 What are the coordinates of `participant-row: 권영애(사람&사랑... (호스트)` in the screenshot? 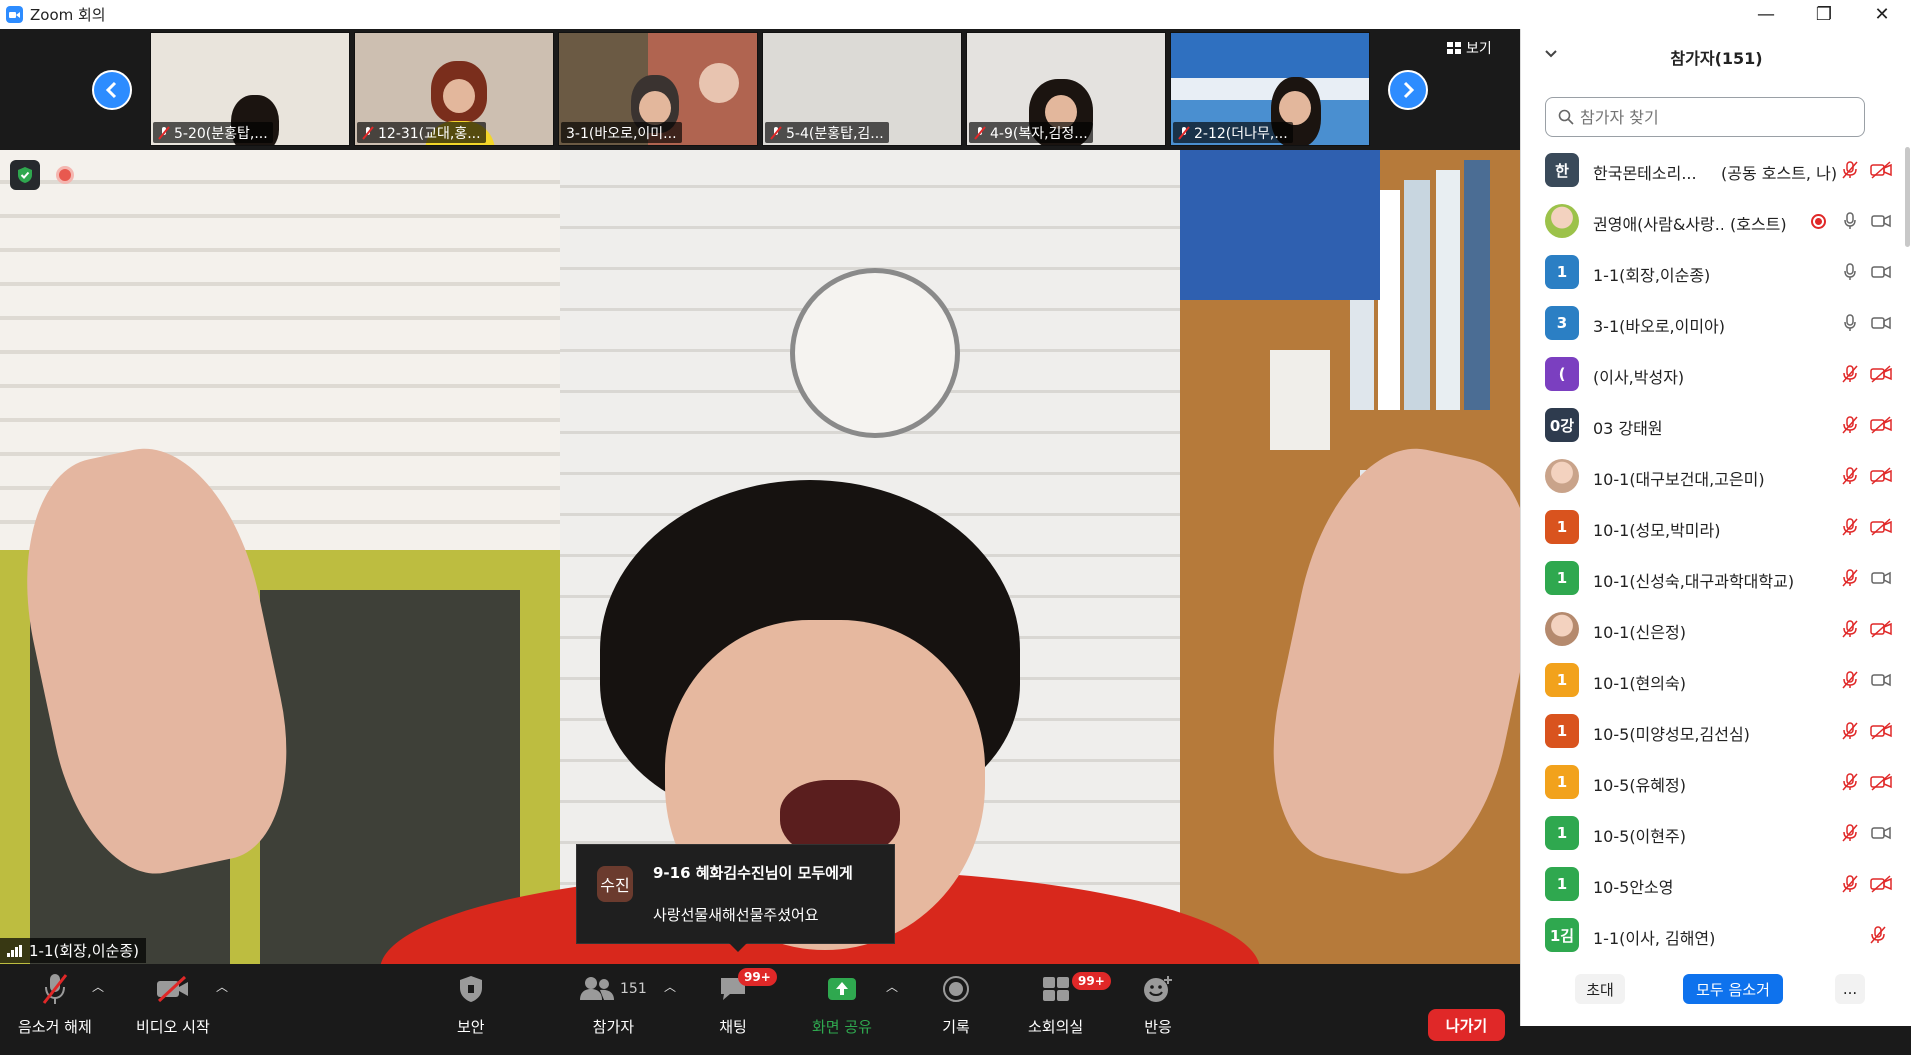 It's located at (1716, 221).